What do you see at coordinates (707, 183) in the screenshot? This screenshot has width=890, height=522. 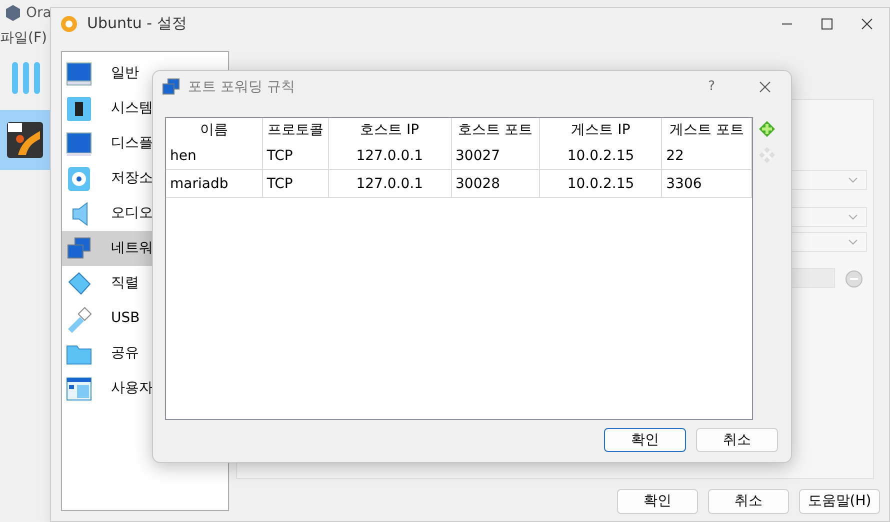 I see `table-cell: 3306` at bounding box center [707, 183].